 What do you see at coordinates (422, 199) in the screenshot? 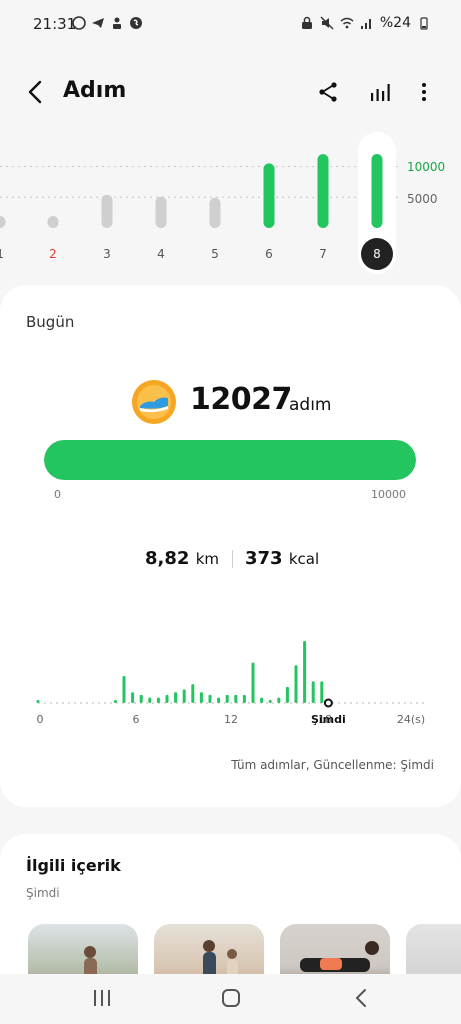
I see `week-ref-low-label: 5000` at bounding box center [422, 199].